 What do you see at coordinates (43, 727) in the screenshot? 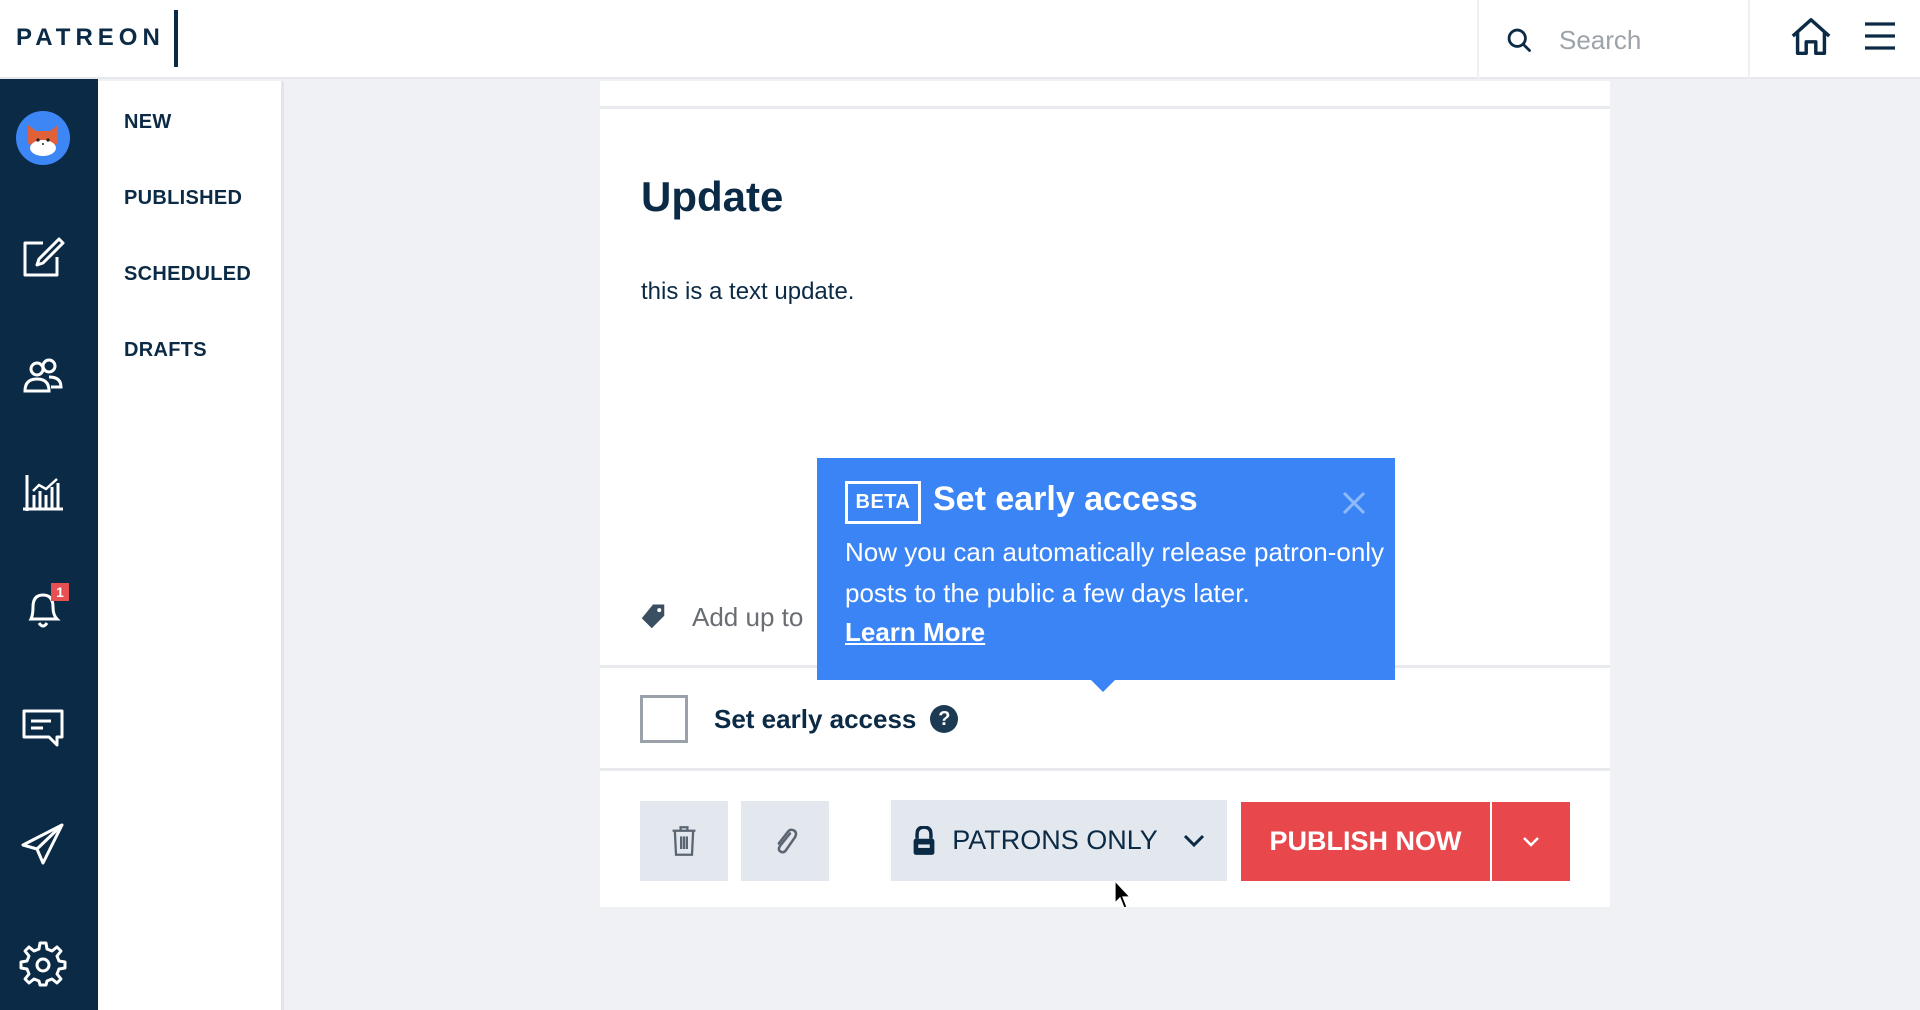
I see `message-icon` at bounding box center [43, 727].